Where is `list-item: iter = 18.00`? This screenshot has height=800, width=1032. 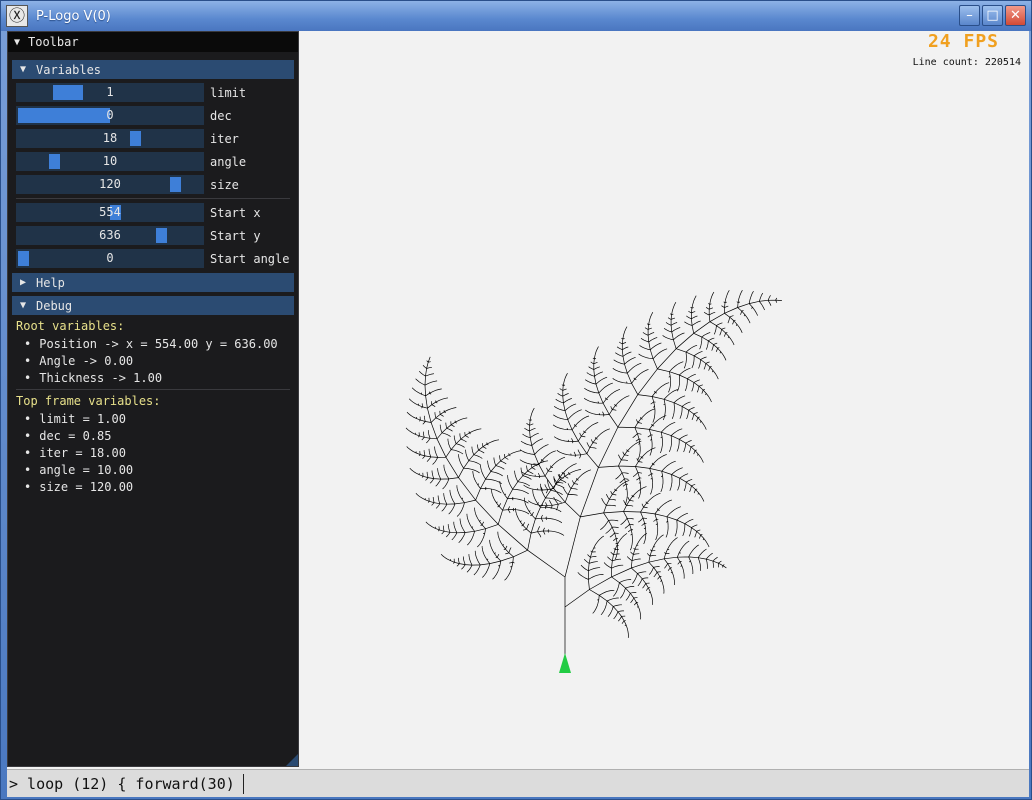 list-item: iter = 18.00 is located at coordinates (161, 453).